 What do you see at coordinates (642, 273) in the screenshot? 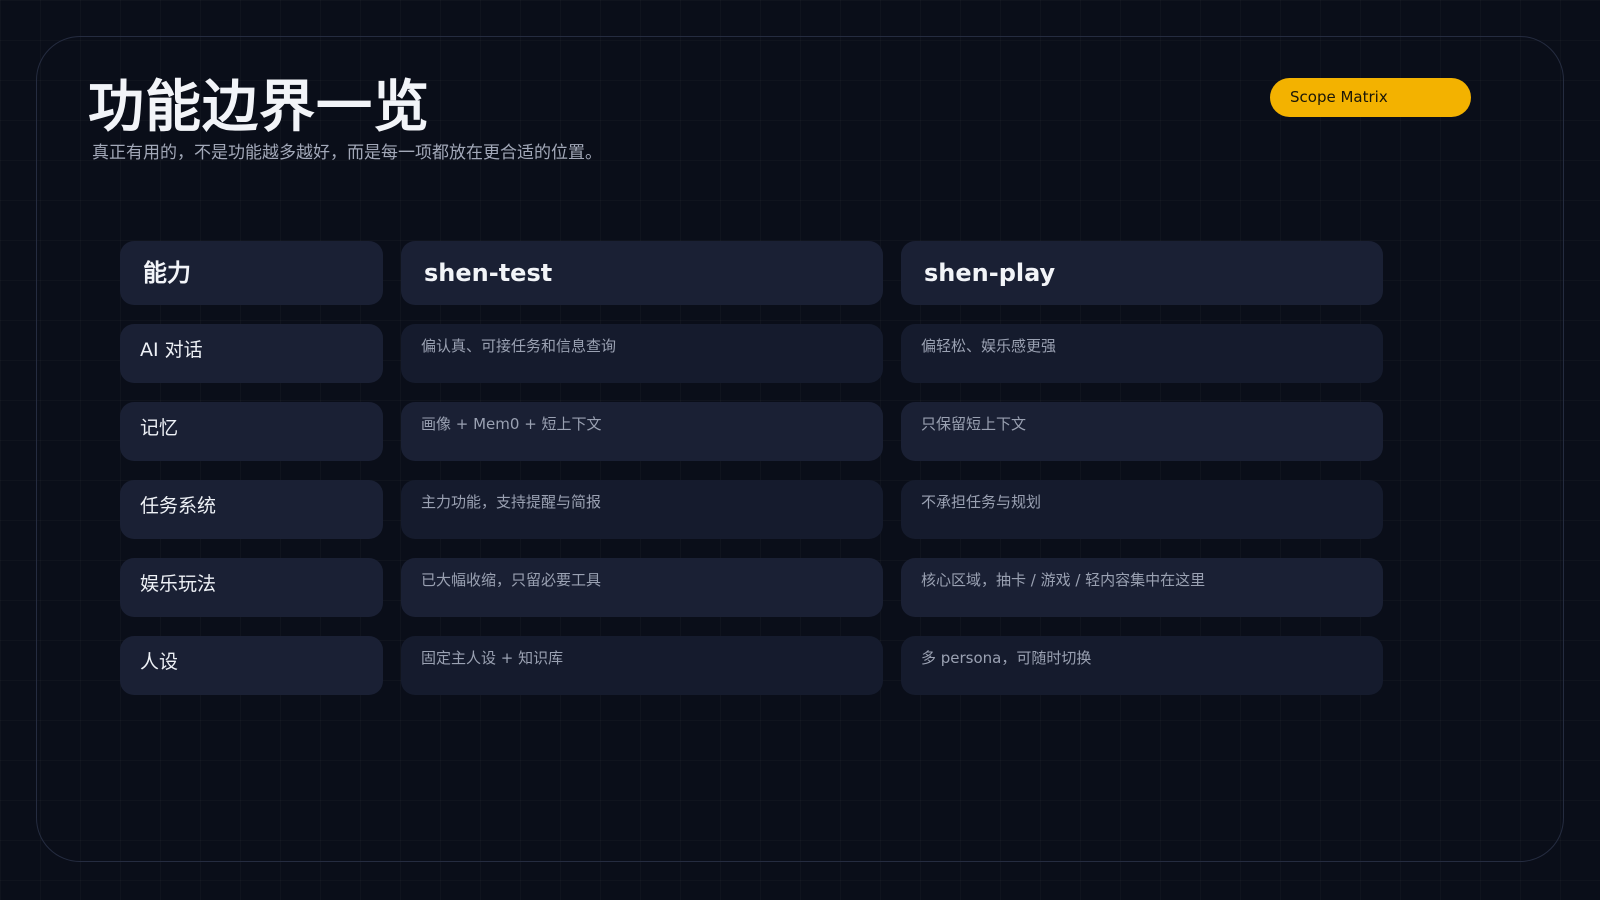
I see `header-shen-test: shen-test` at bounding box center [642, 273].